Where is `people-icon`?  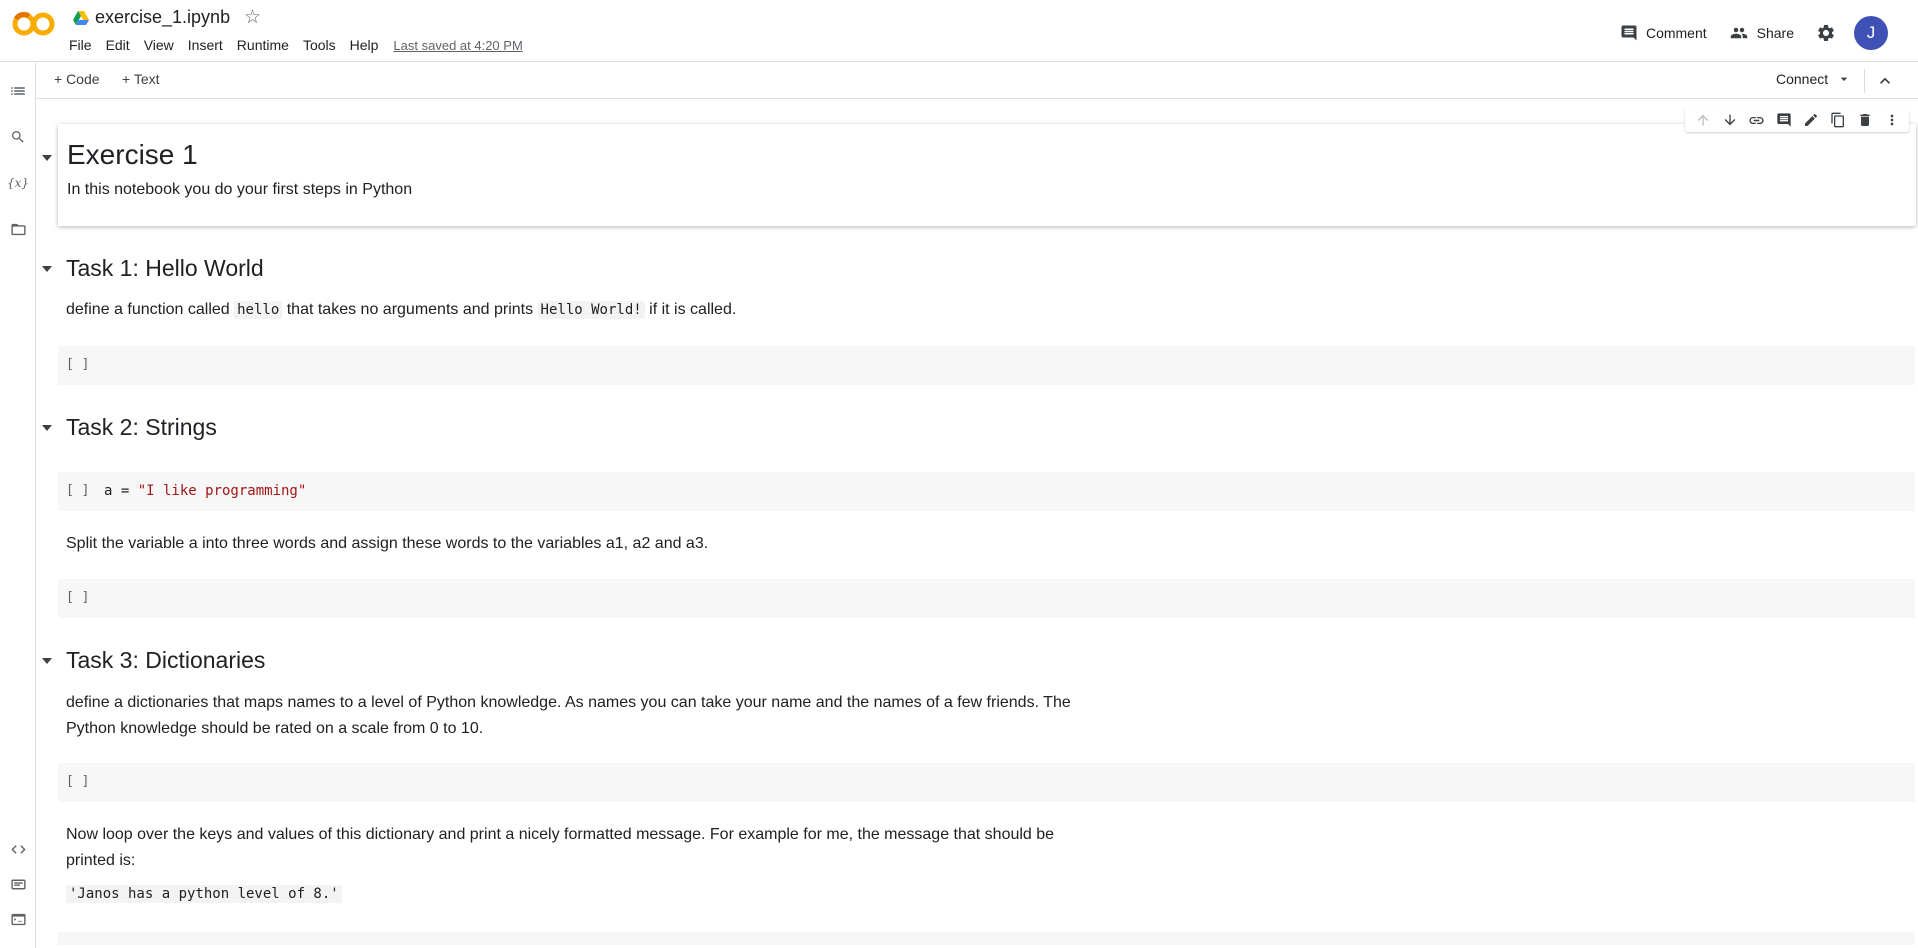
people-icon is located at coordinates (1738, 33).